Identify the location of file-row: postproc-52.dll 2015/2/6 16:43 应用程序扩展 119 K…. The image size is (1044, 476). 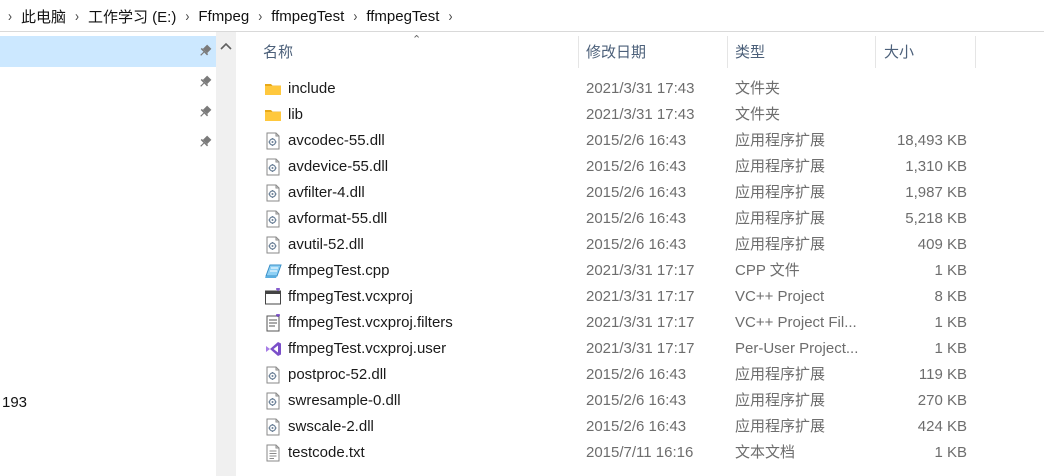
(640, 375).